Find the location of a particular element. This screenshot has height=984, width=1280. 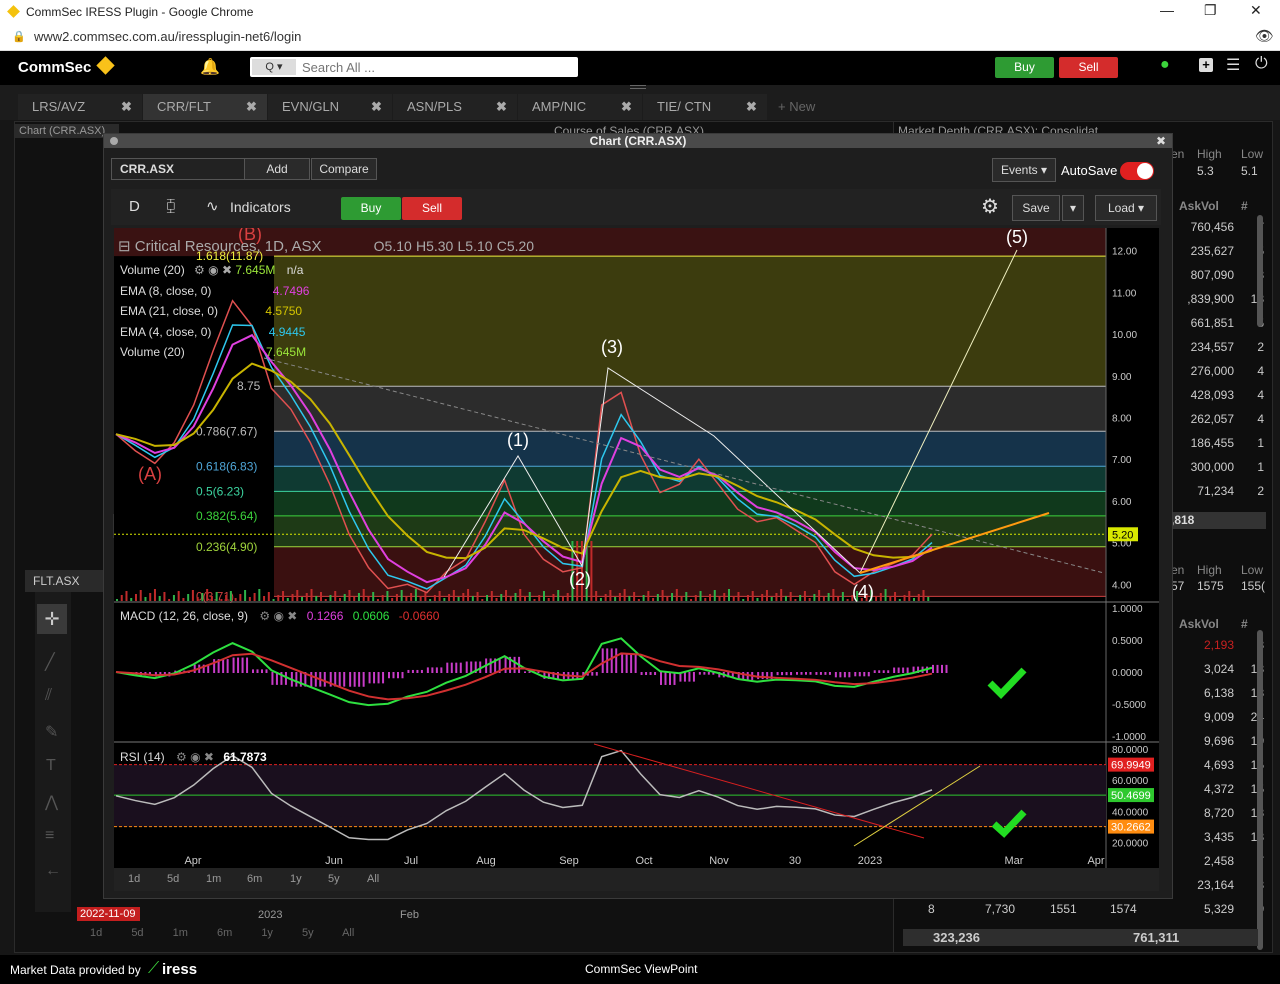

ask-volume-cell: 9,696 is located at coordinates (1218, 741).